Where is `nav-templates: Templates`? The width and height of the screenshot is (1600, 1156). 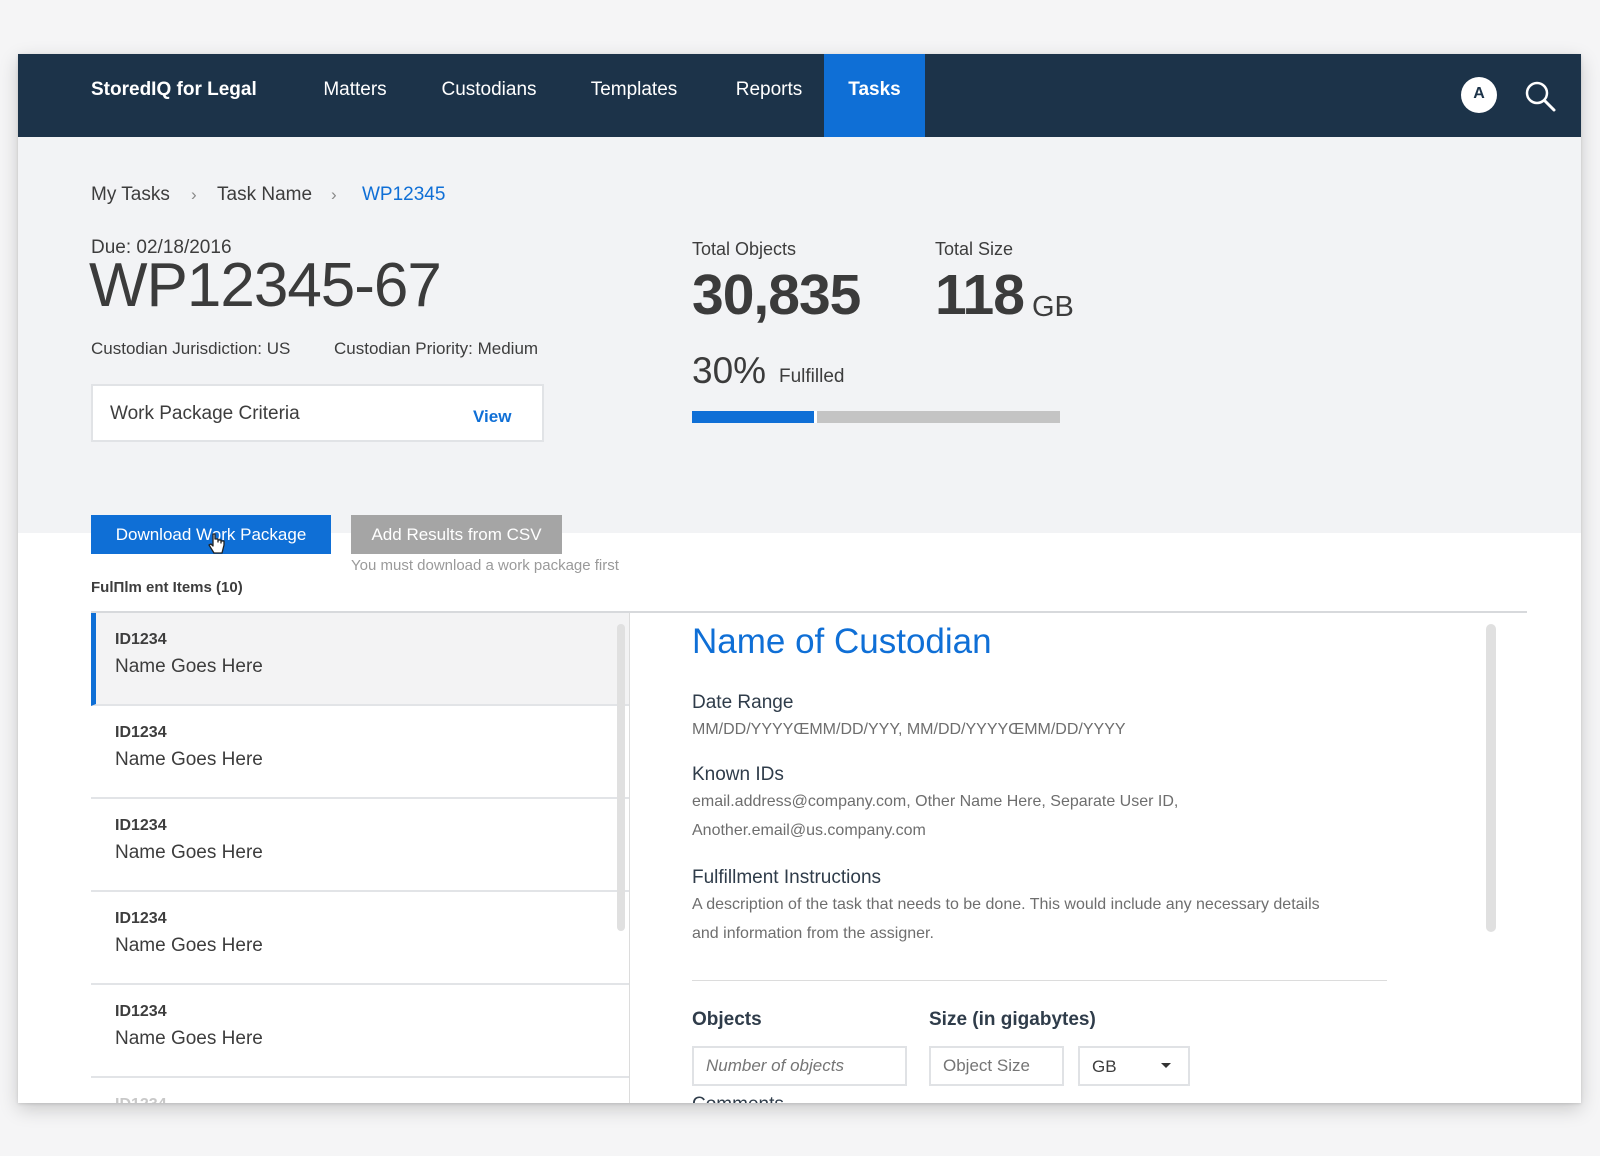
nav-templates: Templates is located at coordinates (634, 95).